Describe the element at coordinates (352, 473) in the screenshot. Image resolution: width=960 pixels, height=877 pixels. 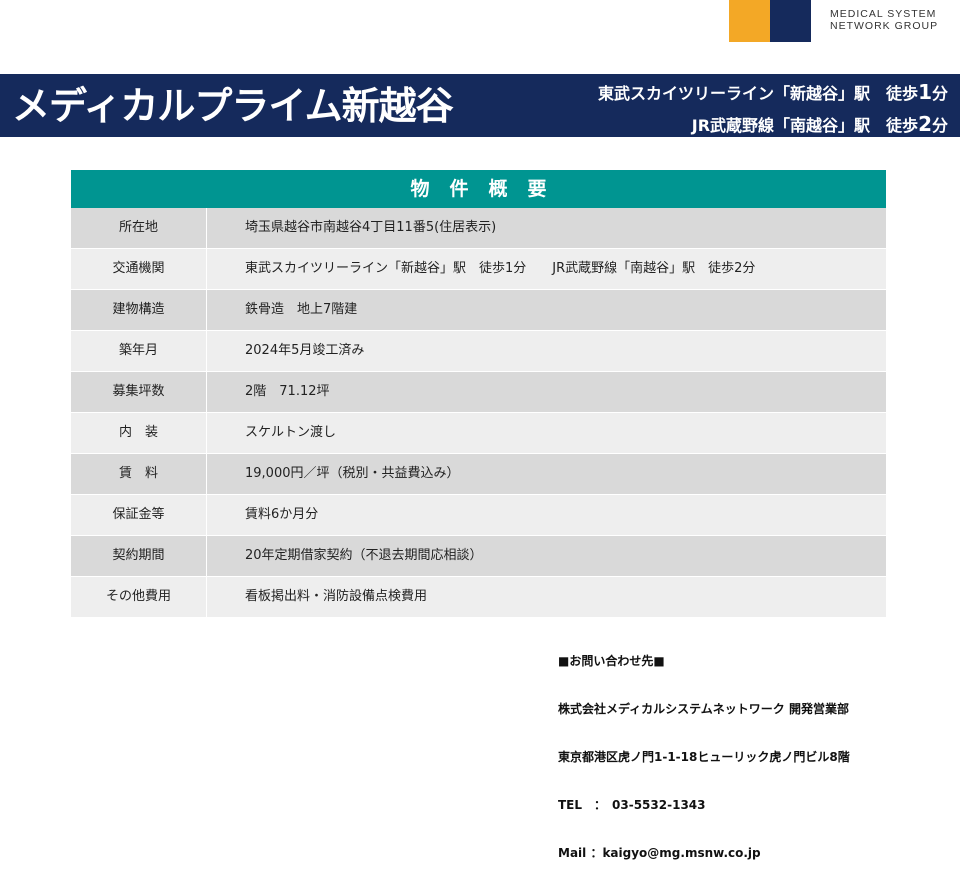
I see `row-value: 19,000円／坪（税別・共益費込み）` at that location.